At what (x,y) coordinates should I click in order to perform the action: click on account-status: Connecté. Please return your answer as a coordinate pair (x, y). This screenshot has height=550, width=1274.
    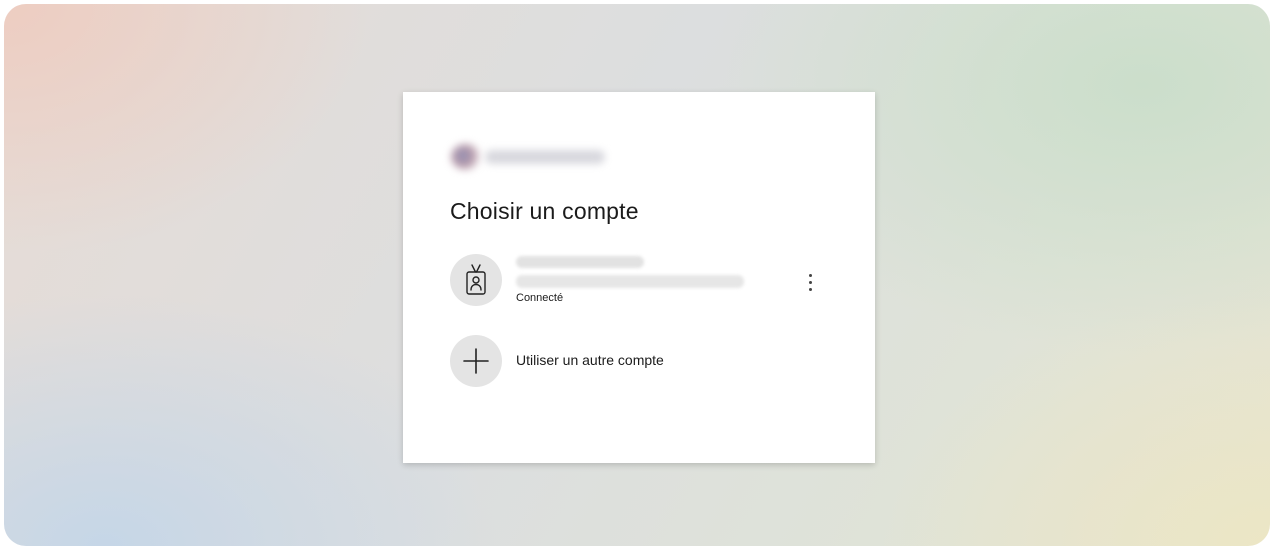
    Looking at the image, I should click on (540, 298).